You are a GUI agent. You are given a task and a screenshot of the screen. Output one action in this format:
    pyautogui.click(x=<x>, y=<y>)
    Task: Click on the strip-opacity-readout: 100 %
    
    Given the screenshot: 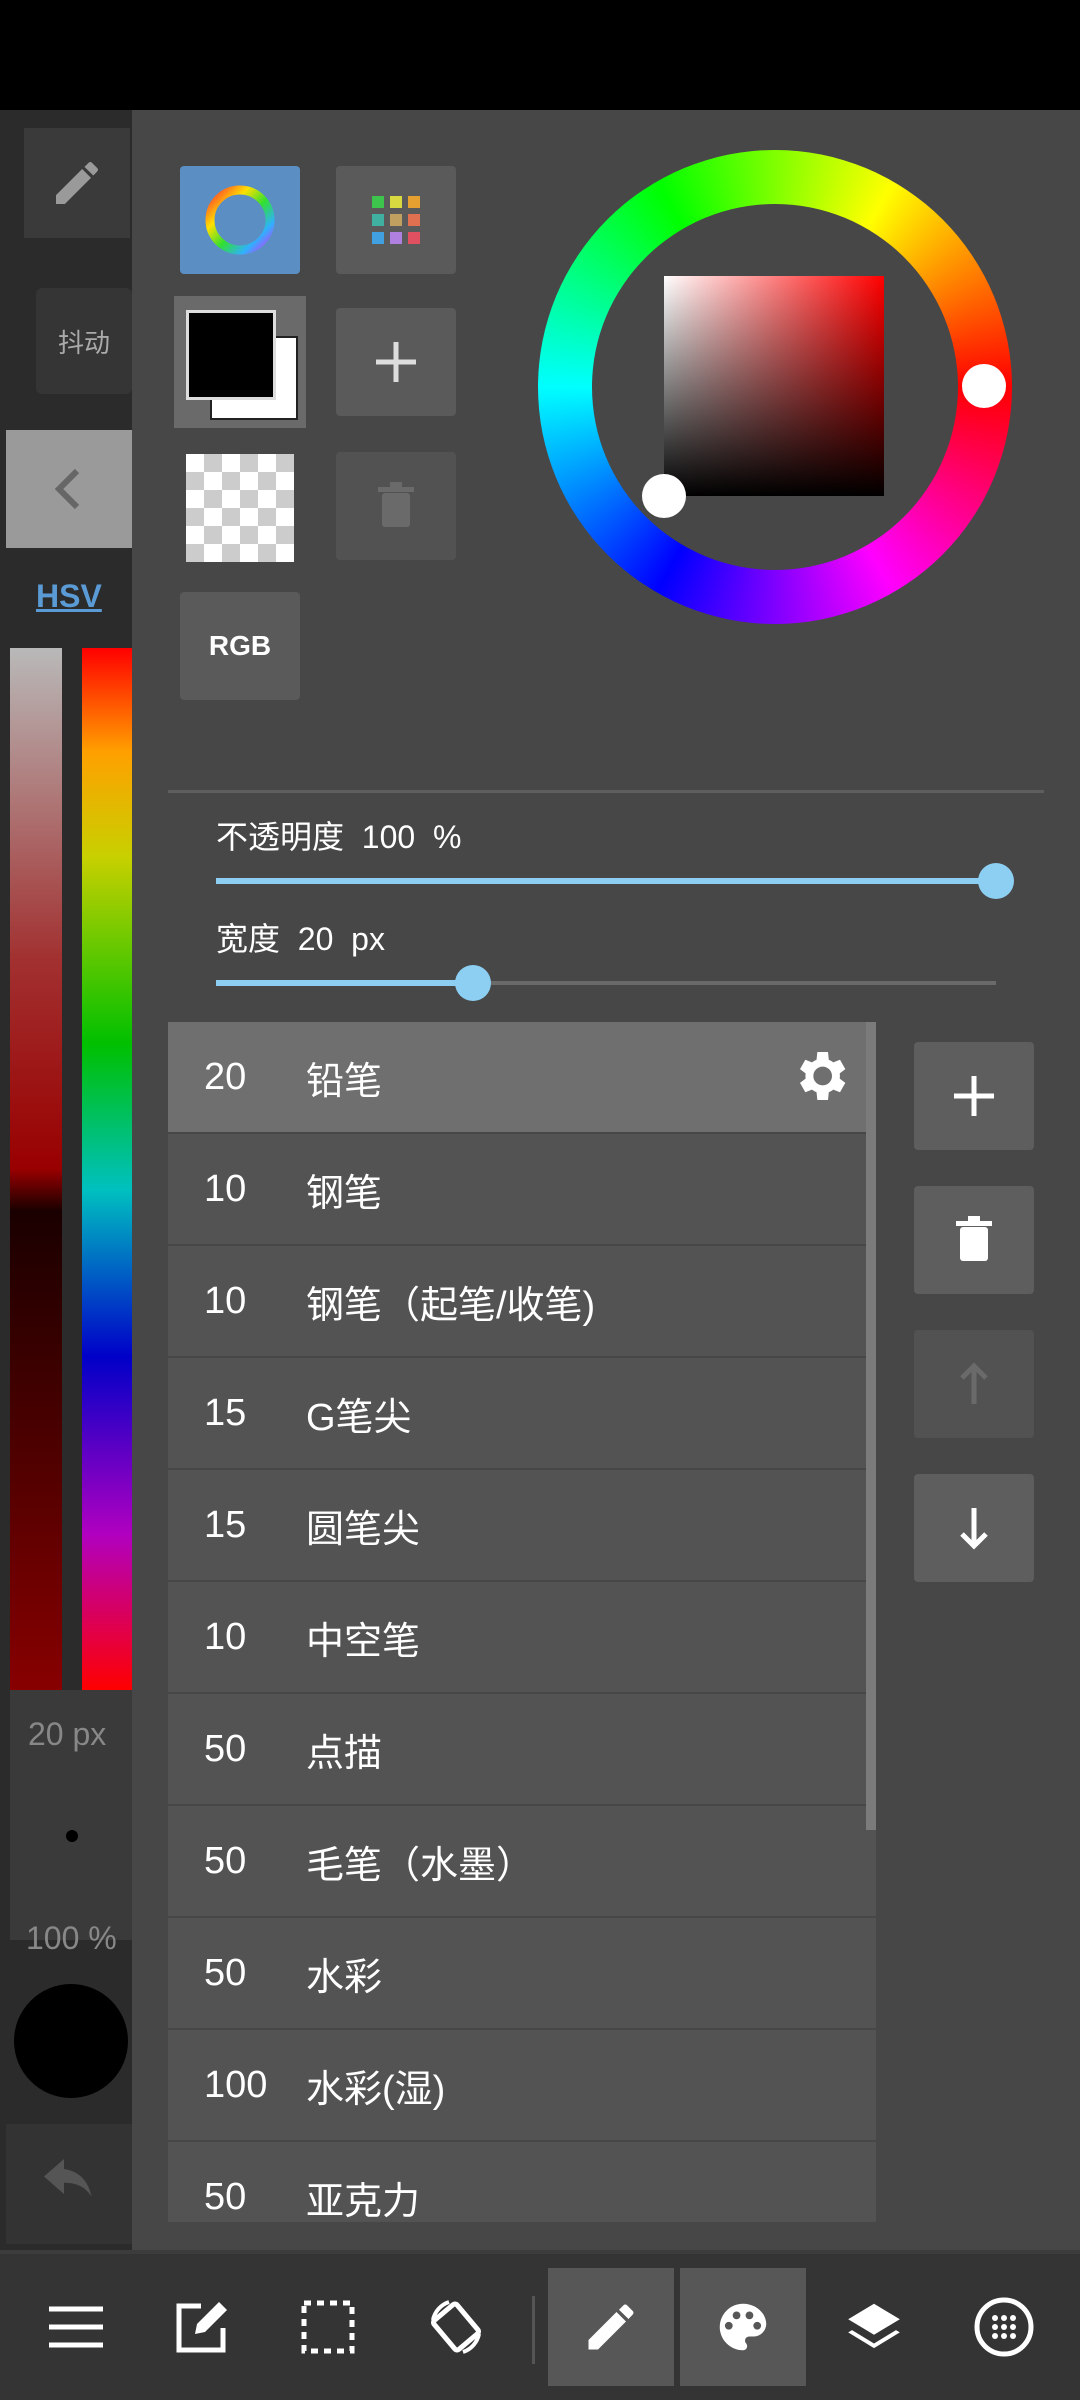 What is the action you would take?
    pyautogui.click(x=71, y=1938)
    